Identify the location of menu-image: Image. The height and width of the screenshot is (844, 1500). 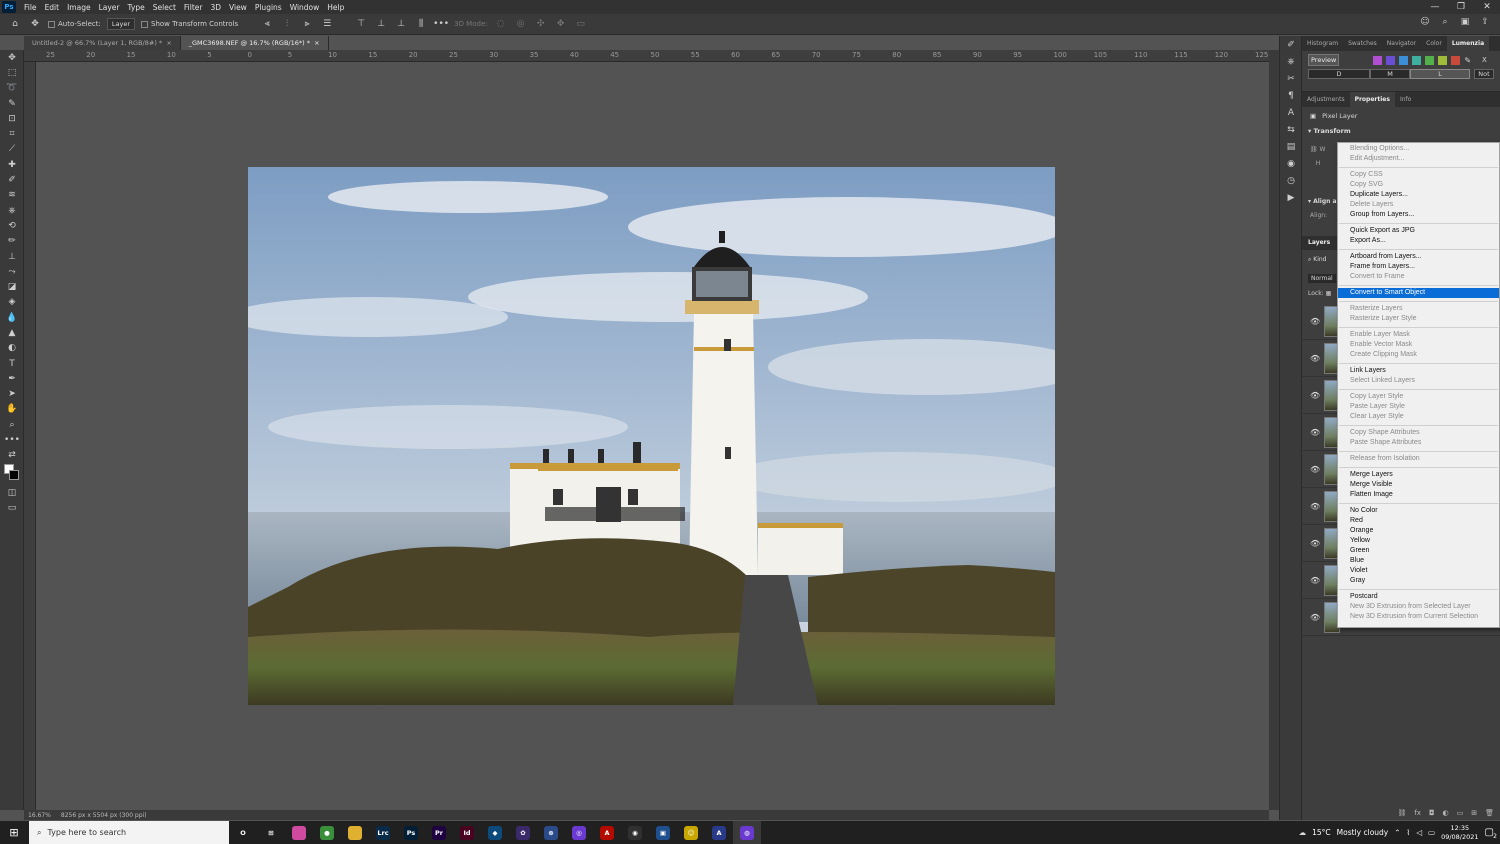
(79, 7).